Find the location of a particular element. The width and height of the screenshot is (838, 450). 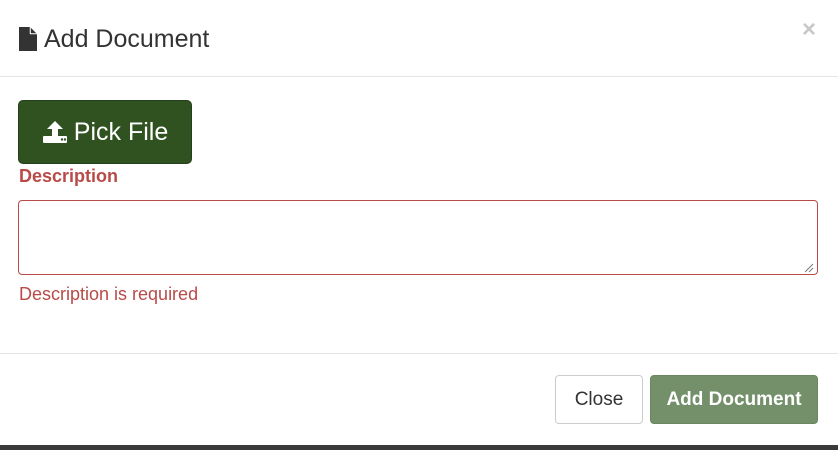

upload-icon is located at coordinates (55, 132).